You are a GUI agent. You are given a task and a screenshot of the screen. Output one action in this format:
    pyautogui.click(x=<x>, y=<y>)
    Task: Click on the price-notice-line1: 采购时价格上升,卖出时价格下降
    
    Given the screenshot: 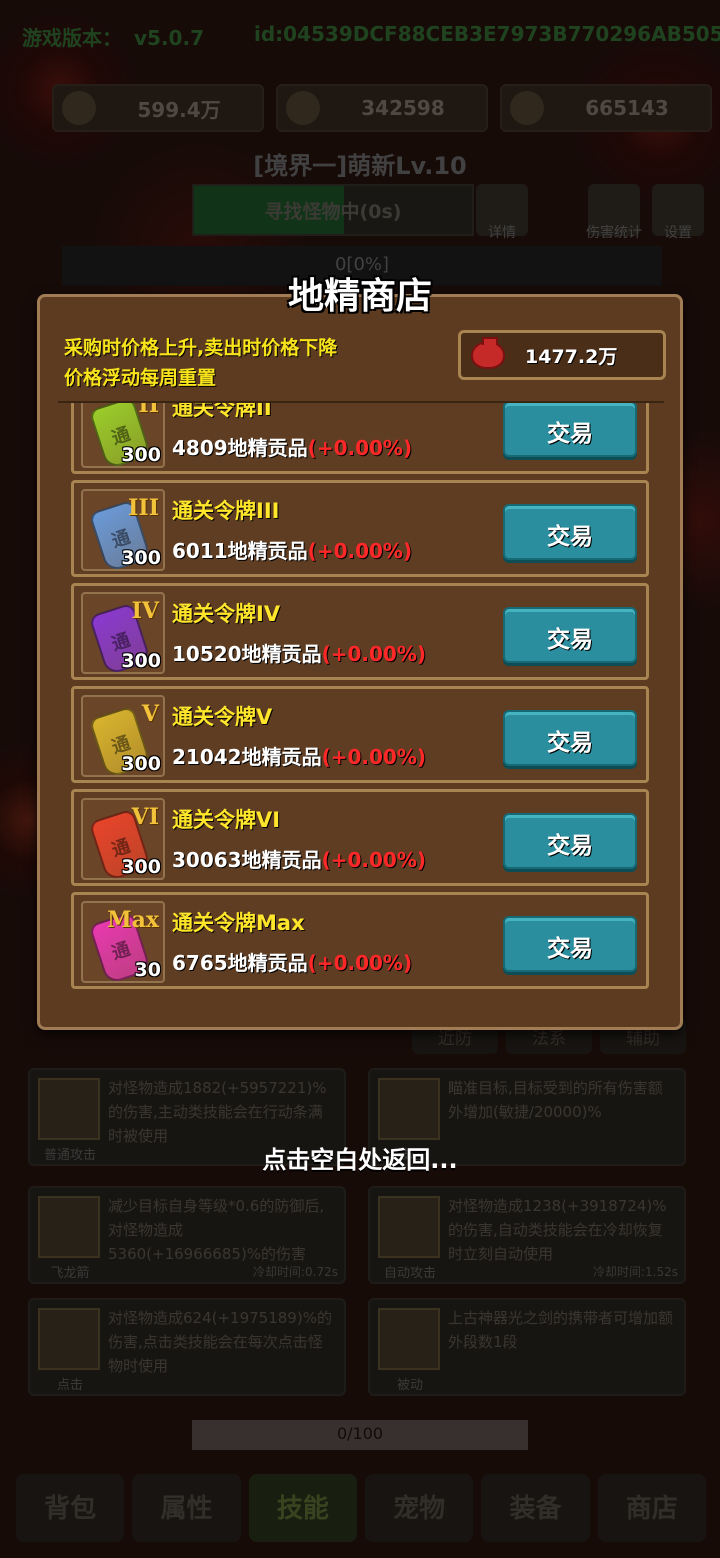 What is the action you would take?
    pyautogui.click(x=201, y=348)
    